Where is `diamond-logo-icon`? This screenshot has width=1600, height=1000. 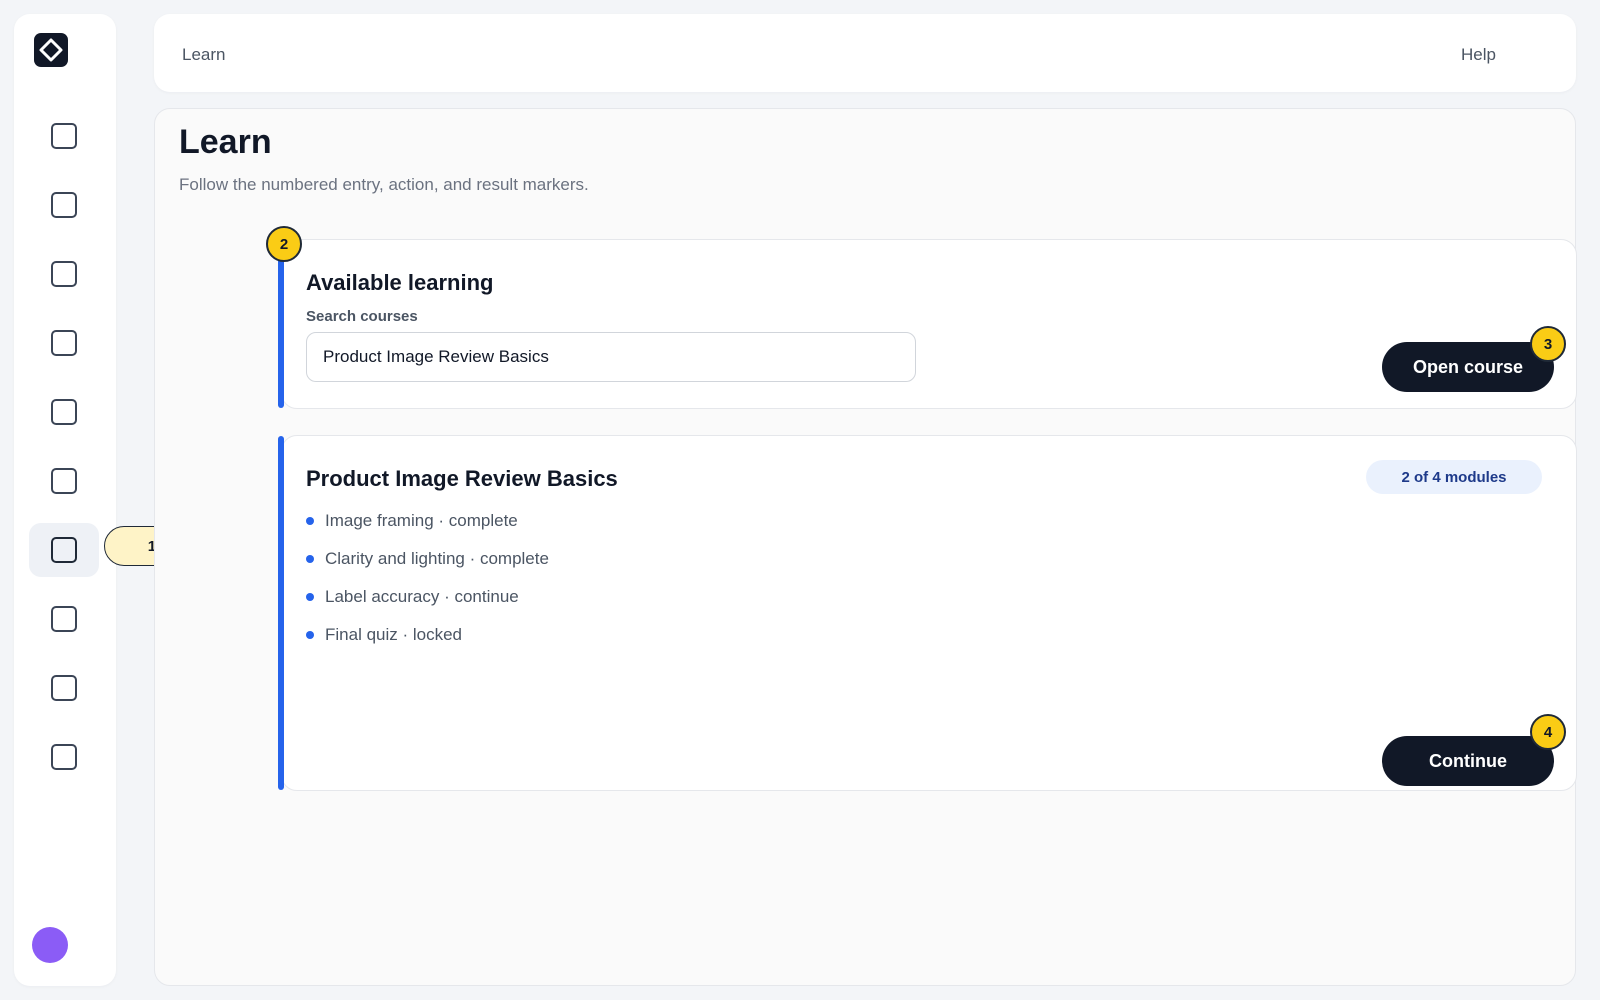 diamond-logo-icon is located at coordinates (51, 50).